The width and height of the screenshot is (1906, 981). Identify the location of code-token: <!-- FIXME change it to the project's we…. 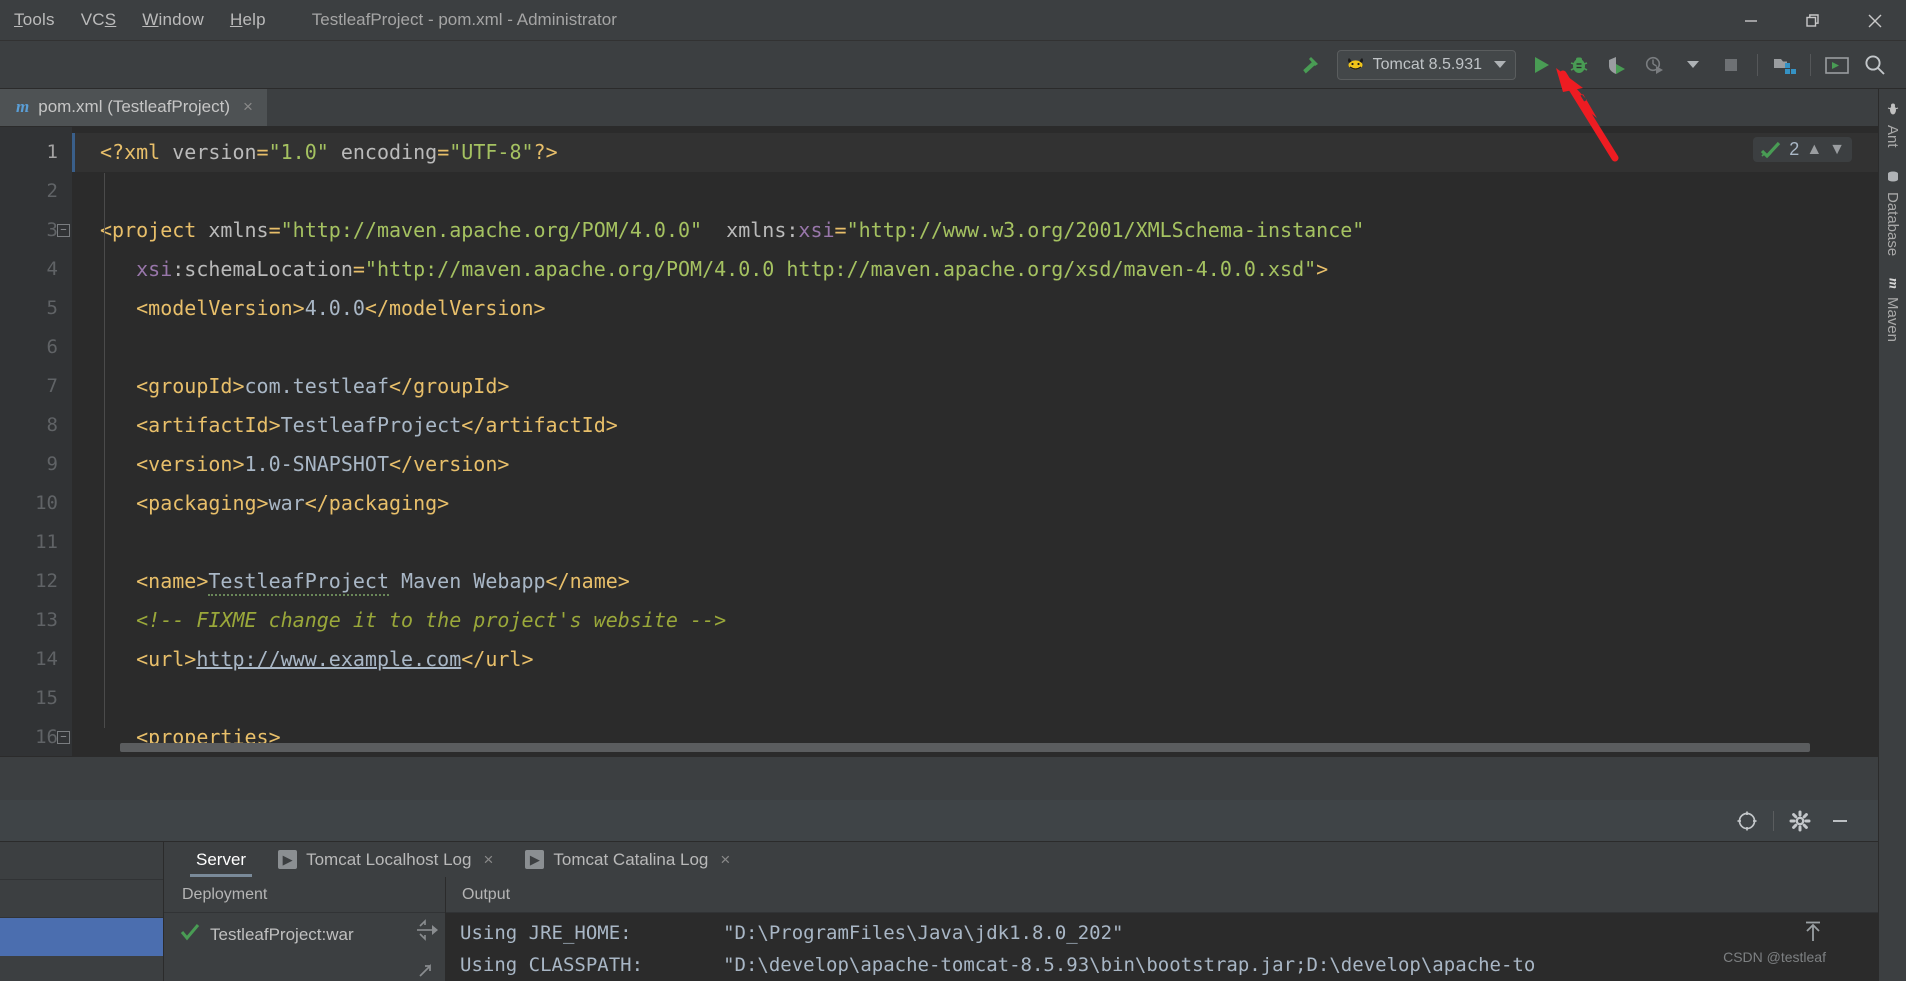
(431, 620).